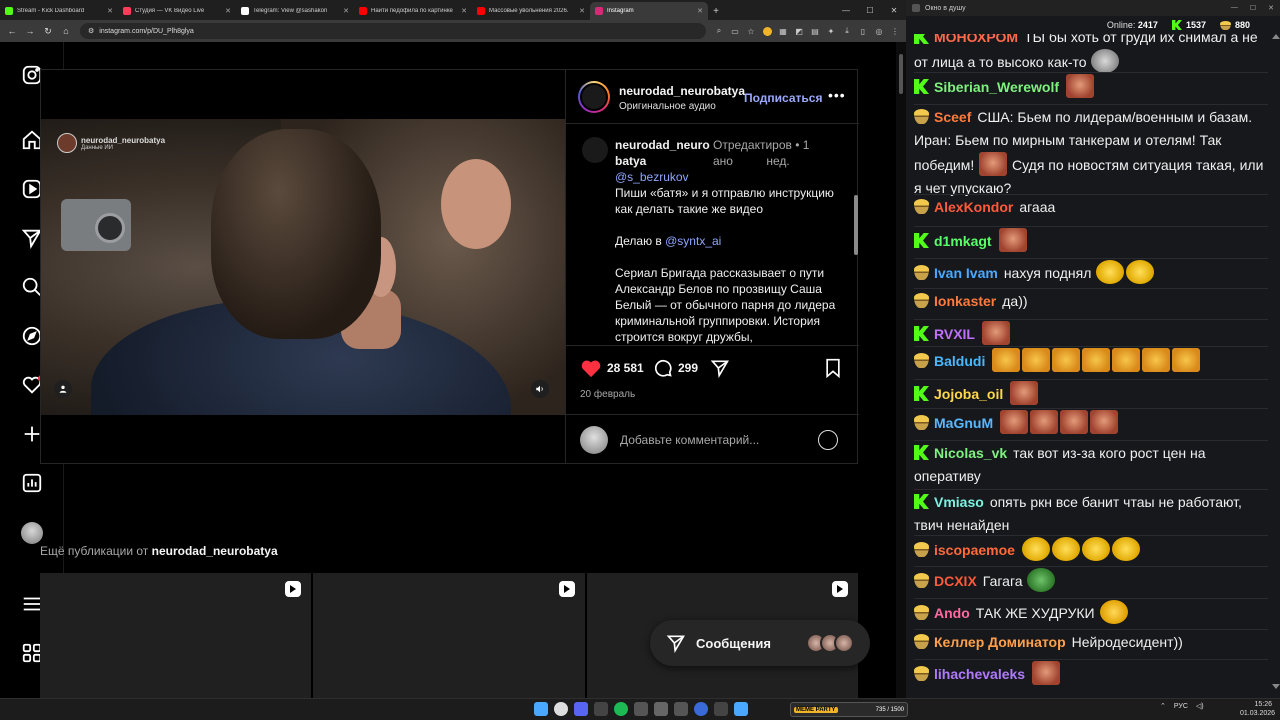  I want to click on follow-button: Подписаться, so click(783, 98).